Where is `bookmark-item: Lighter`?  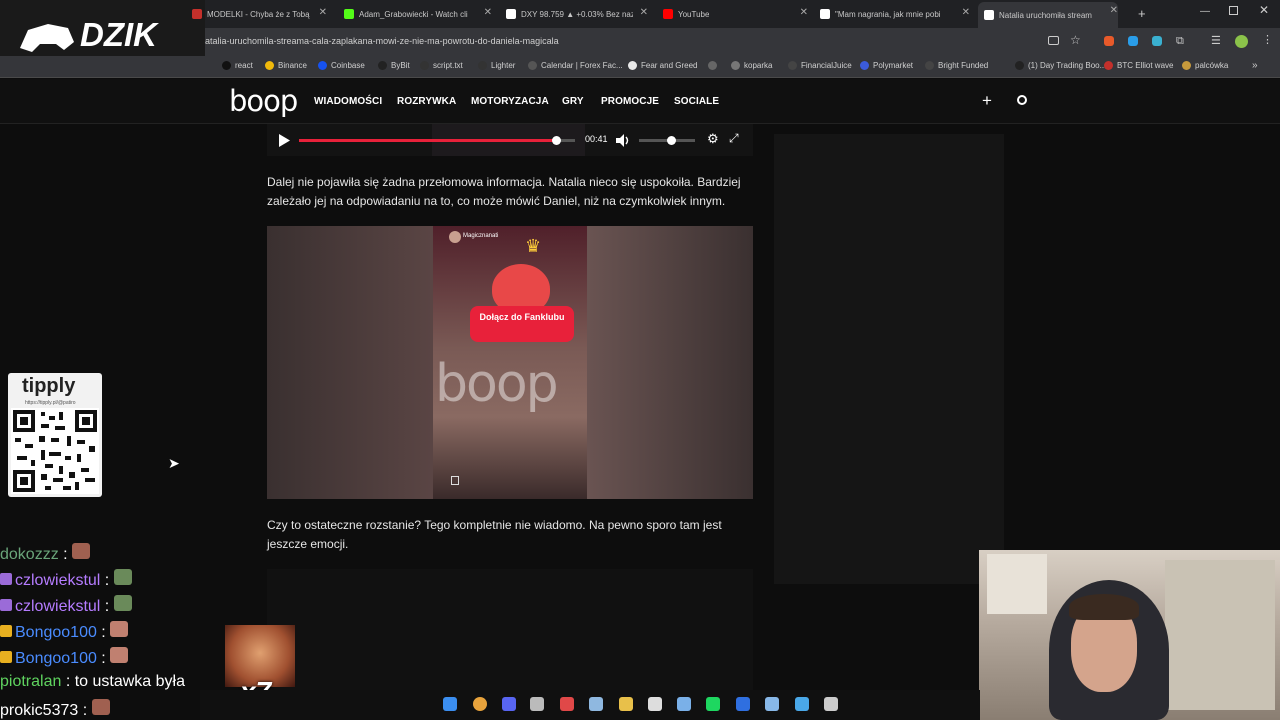
bookmark-item: Lighter is located at coordinates (496, 65).